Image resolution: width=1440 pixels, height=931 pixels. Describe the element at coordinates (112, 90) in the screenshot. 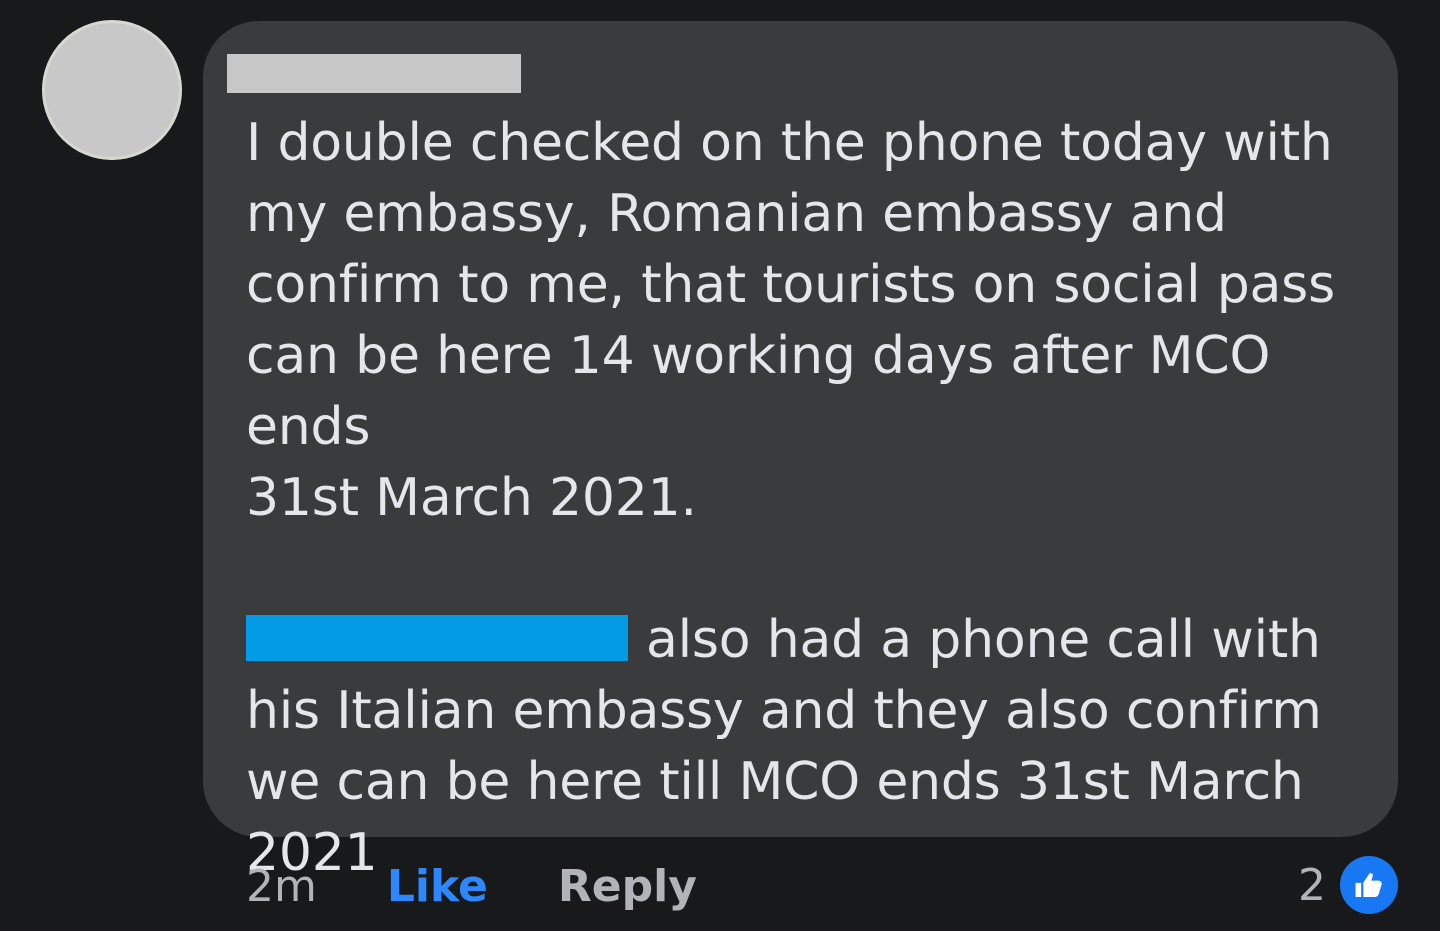

I see `avatar` at that location.